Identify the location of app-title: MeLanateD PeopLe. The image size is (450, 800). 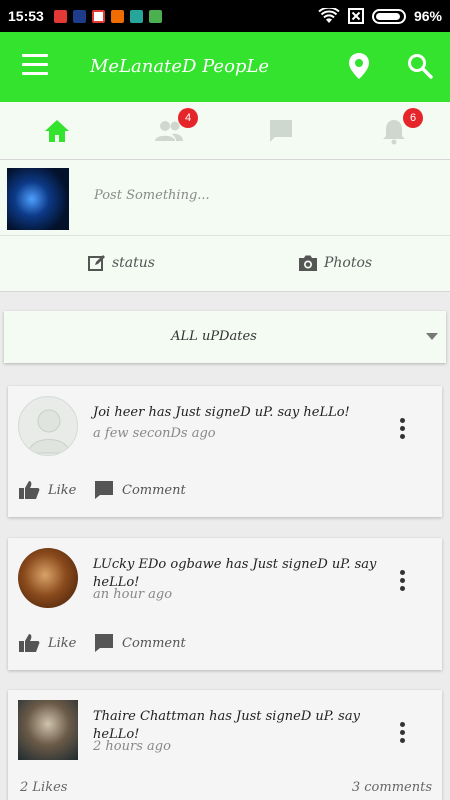
(180, 66).